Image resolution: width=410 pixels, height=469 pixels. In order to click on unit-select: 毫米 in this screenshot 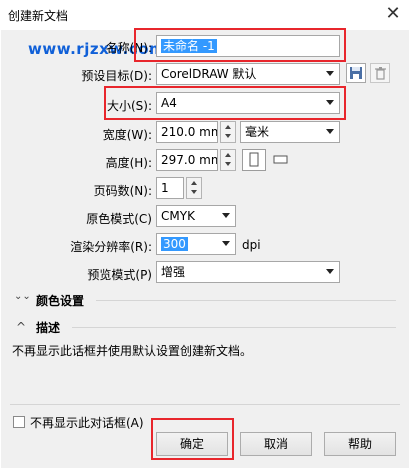, I will do `click(290, 132)`.